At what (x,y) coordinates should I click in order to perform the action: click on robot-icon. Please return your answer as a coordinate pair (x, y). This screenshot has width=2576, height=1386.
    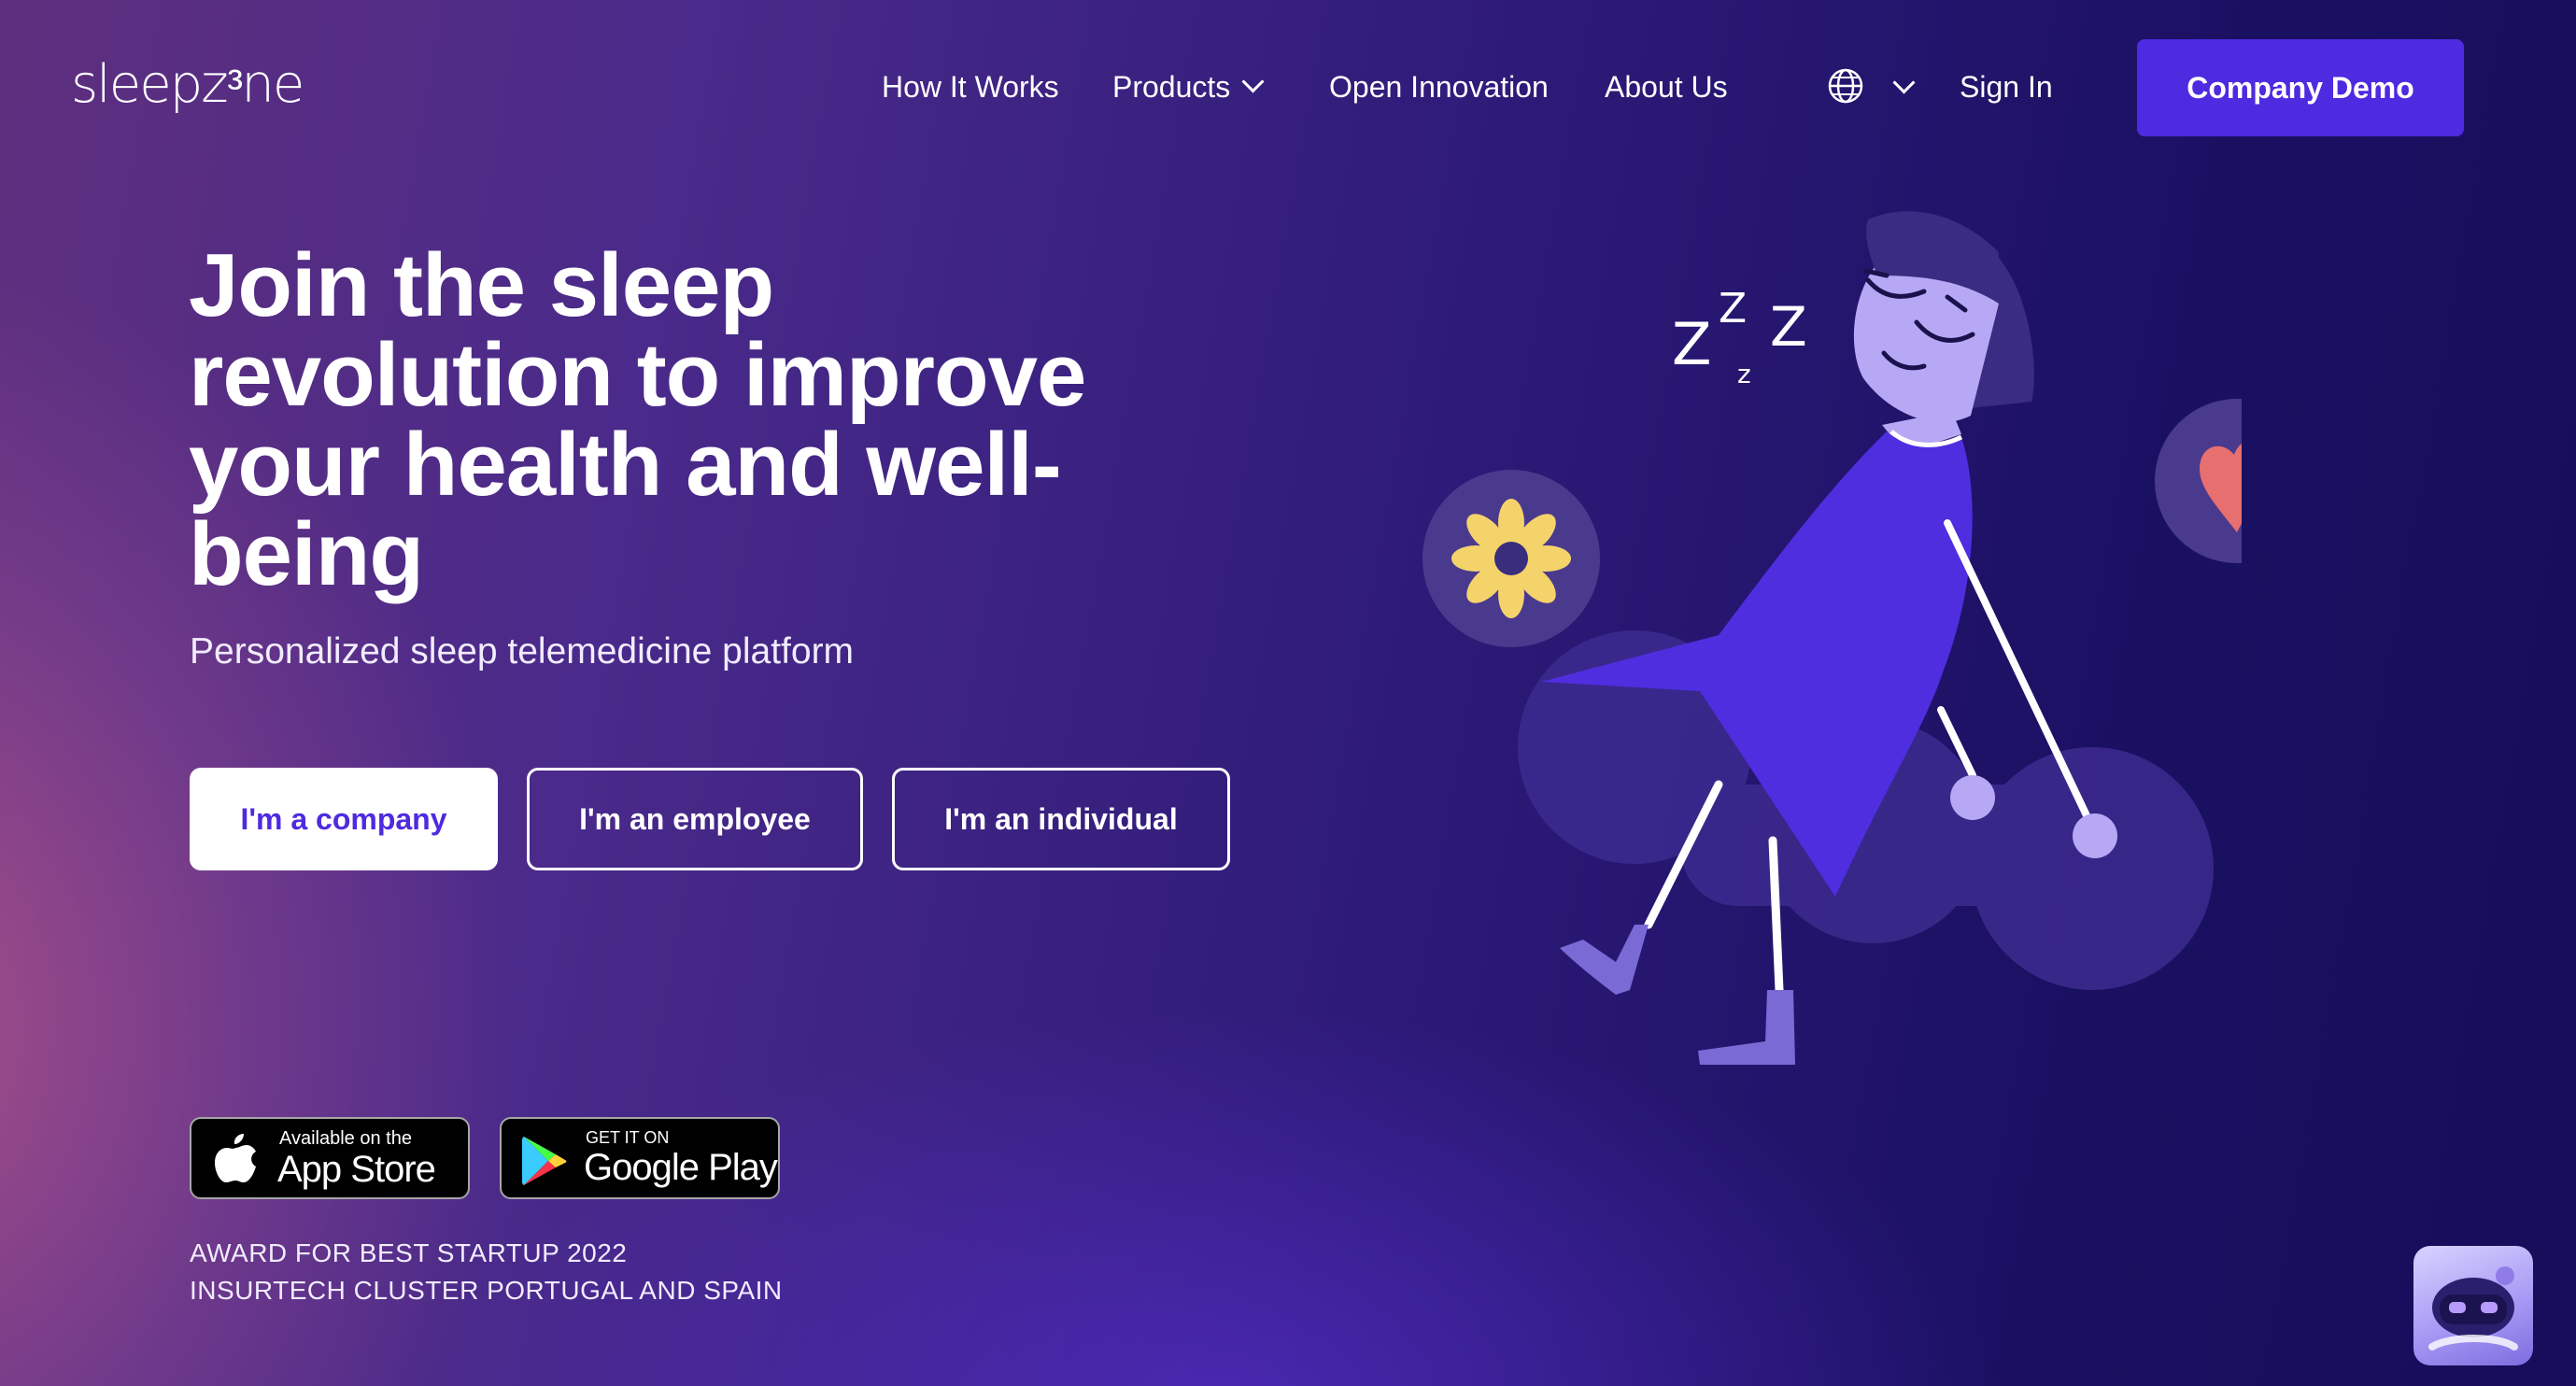
    Looking at the image, I should click on (2473, 1308).